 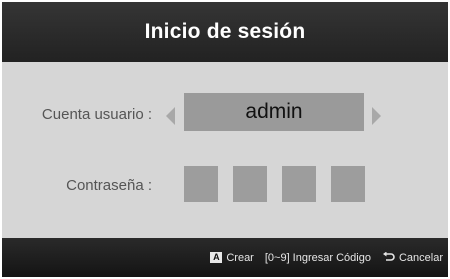 I want to click on dialog-footer: A Crear [0~9] Ingresar Código Cancelar, so click(x=225, y=257).